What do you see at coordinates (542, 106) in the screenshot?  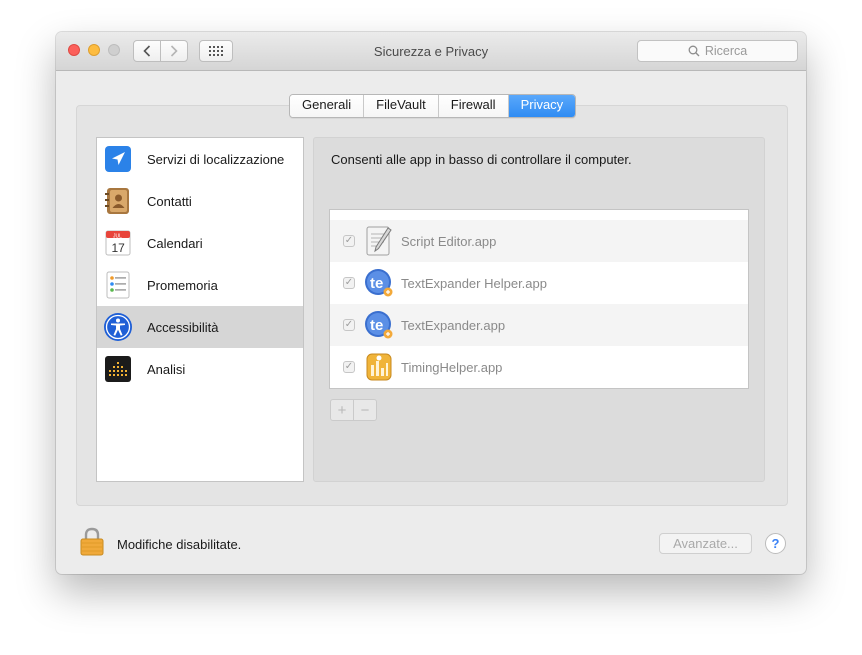 I see `tab-privacy: Privacy` at bounding box center [542, 106].